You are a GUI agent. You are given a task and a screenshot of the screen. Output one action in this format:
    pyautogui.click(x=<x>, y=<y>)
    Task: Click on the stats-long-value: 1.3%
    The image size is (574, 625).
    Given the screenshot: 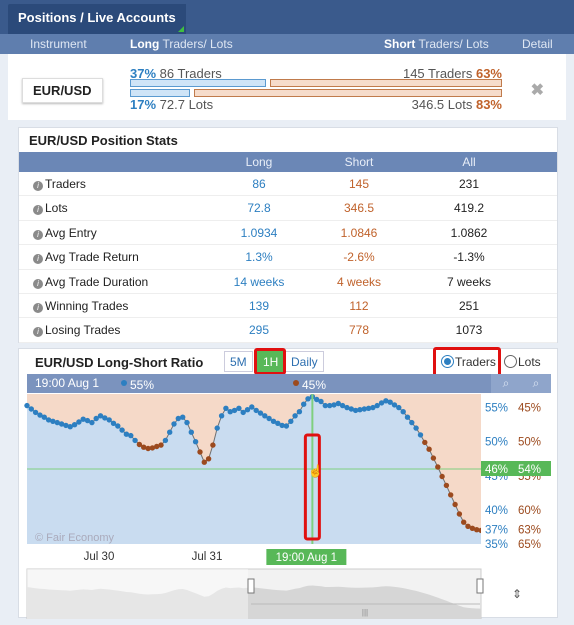 What is the action you would take?
    pyautogui.click(x=259, y=257)
    